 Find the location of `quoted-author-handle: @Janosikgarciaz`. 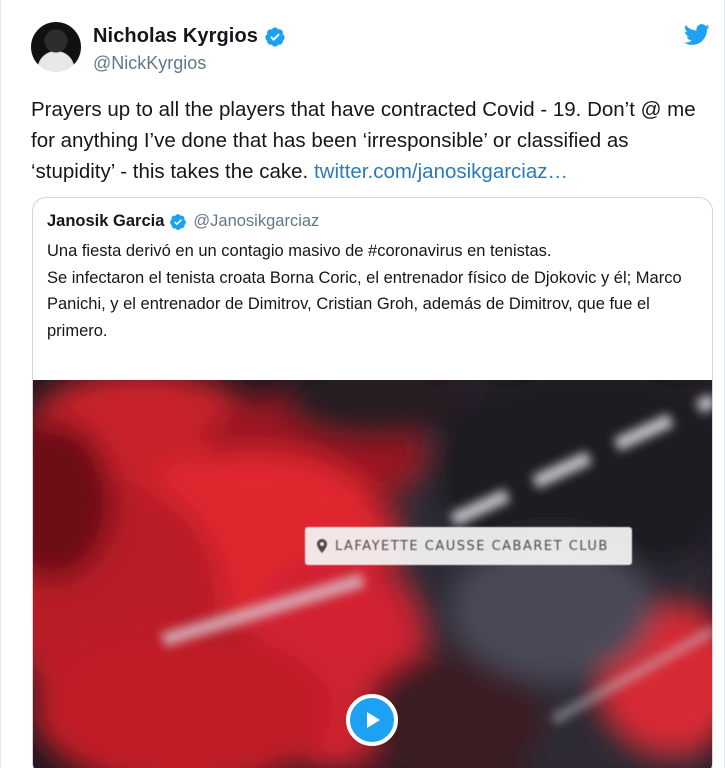

quoted-author-handle: @Janosikgarciaz is located at coordinates (256, 221).